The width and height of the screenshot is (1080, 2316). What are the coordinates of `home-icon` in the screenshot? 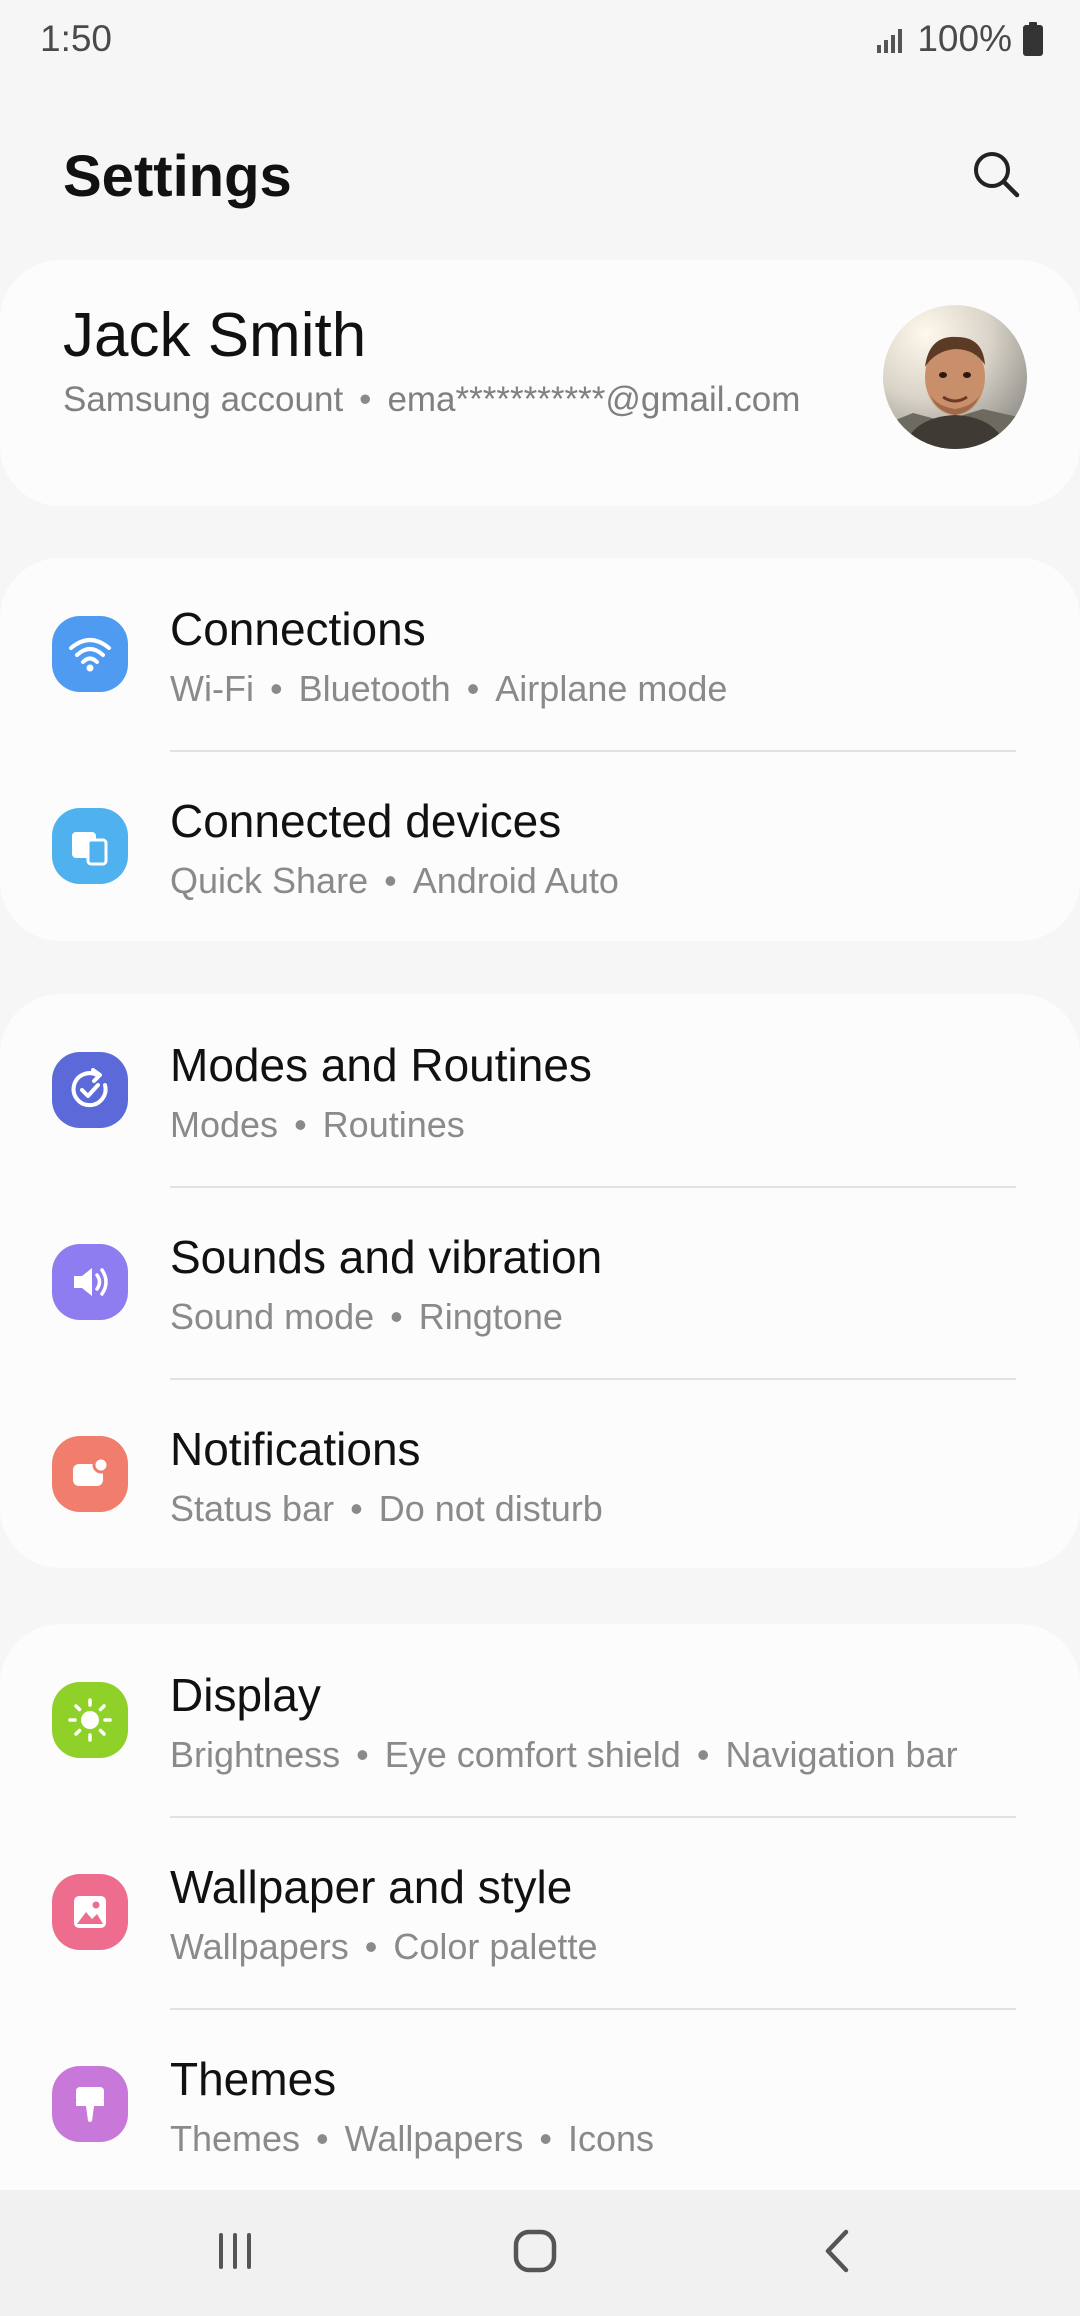 It's located at (535, 2253).